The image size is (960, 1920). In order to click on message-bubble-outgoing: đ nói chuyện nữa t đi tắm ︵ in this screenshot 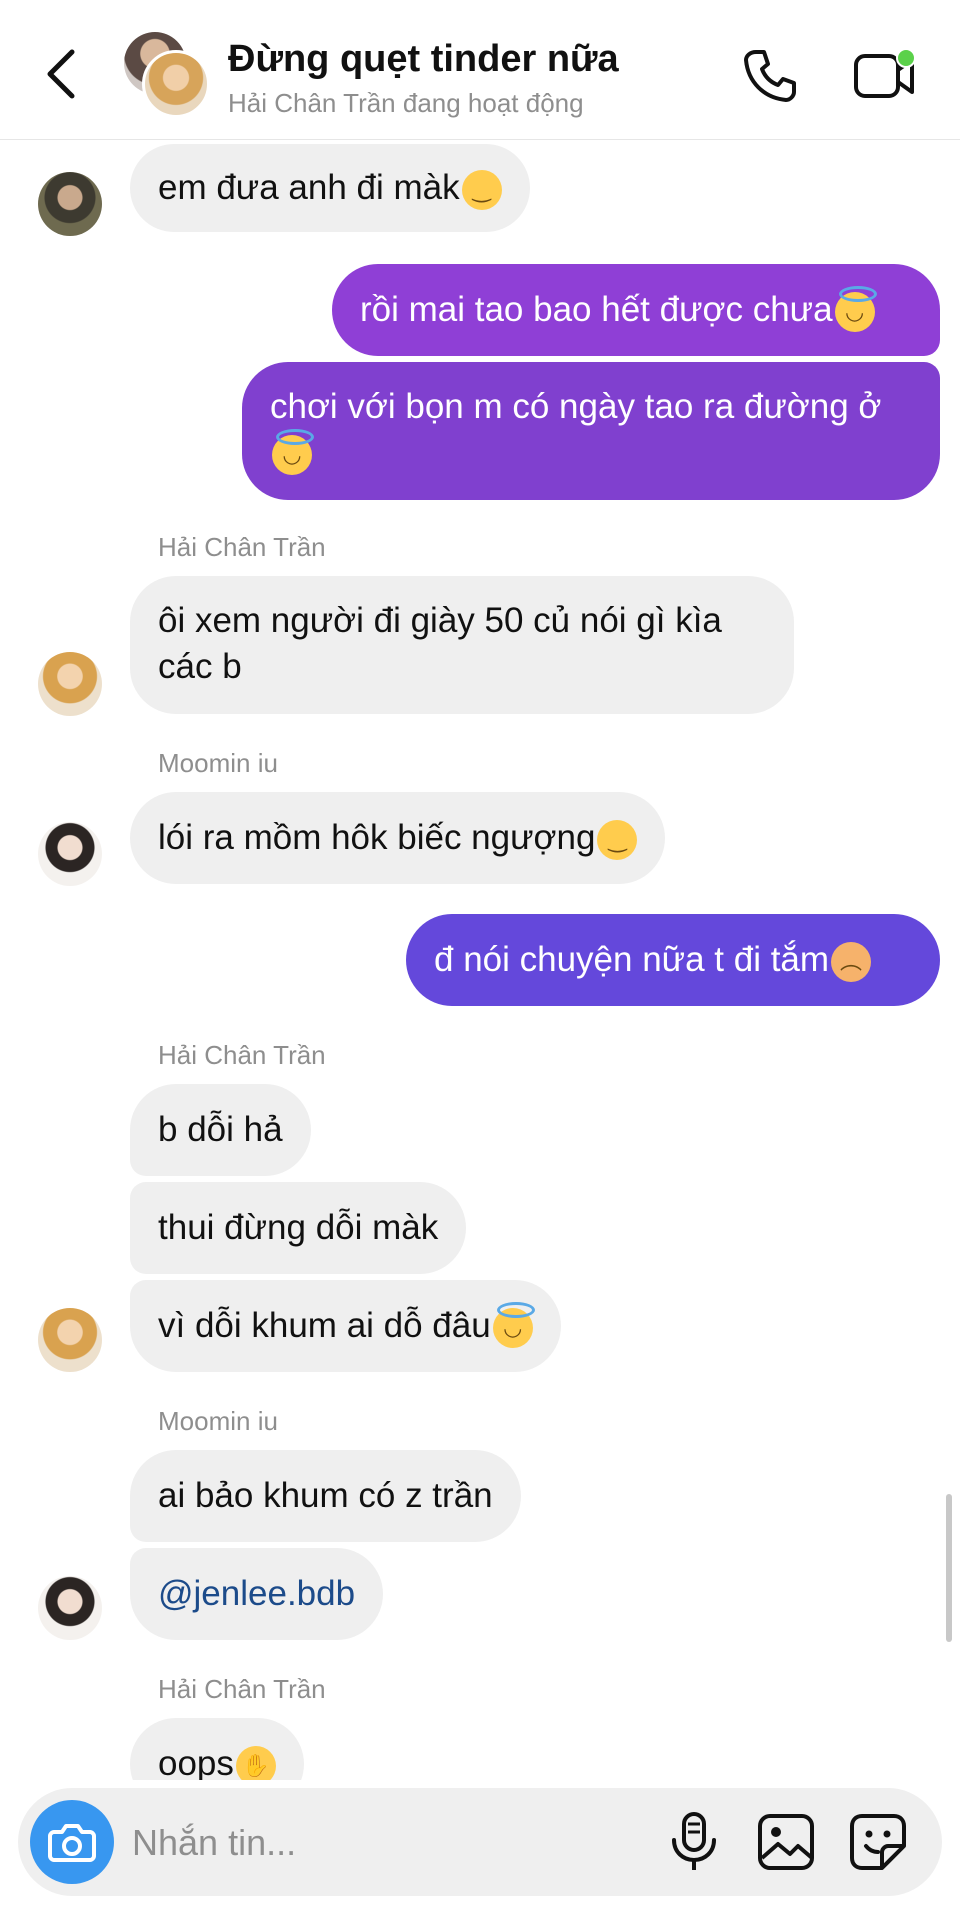, I will do `click(673, 960)`.